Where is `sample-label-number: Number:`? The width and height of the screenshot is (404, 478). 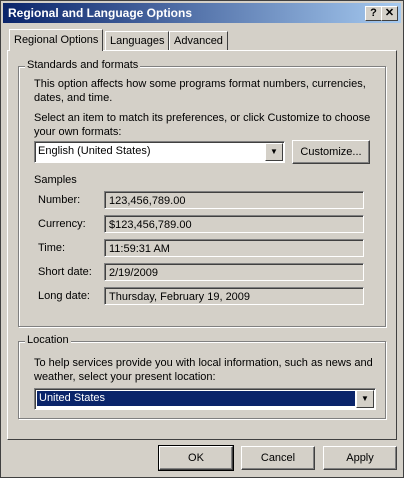 sample-label-number: Number: is located at coordinates (59, 200).